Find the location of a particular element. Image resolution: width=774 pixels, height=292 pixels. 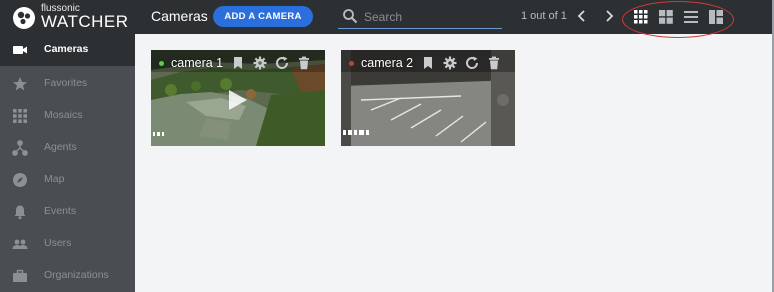

camera-card-1: camera 1 is located at coordinates (238, 98).